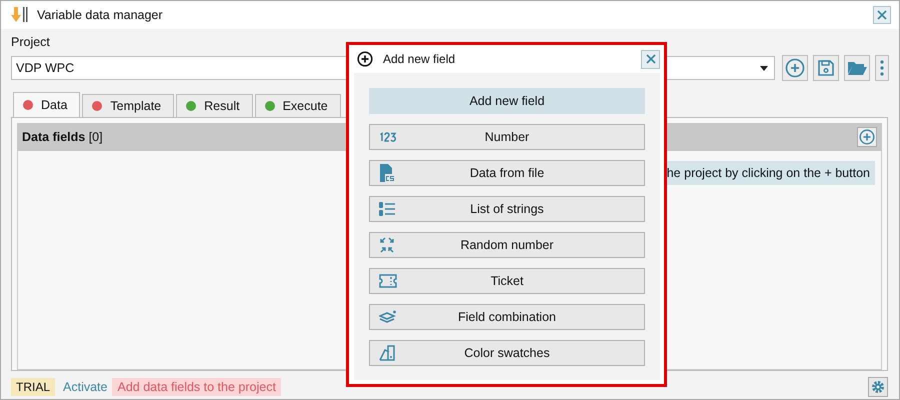 The image size is (900, 400). Describe the element at coordinates (100, 15) in the screenshot. I see `window-title: Variable data manager` at that location.